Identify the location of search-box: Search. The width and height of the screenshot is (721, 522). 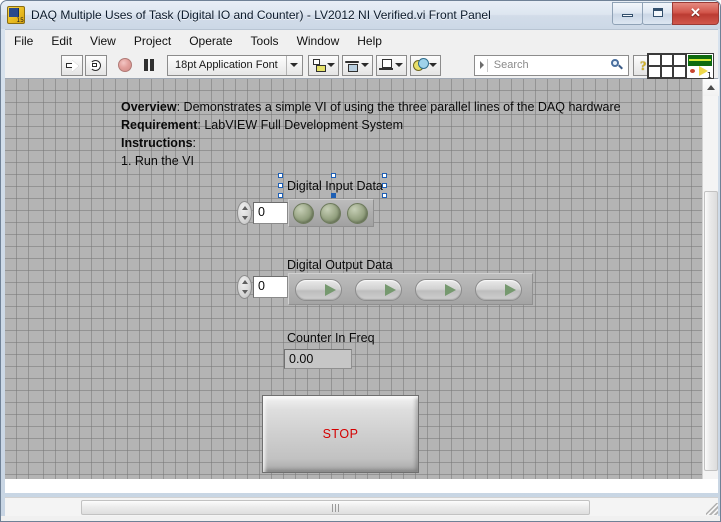
(551, 65).